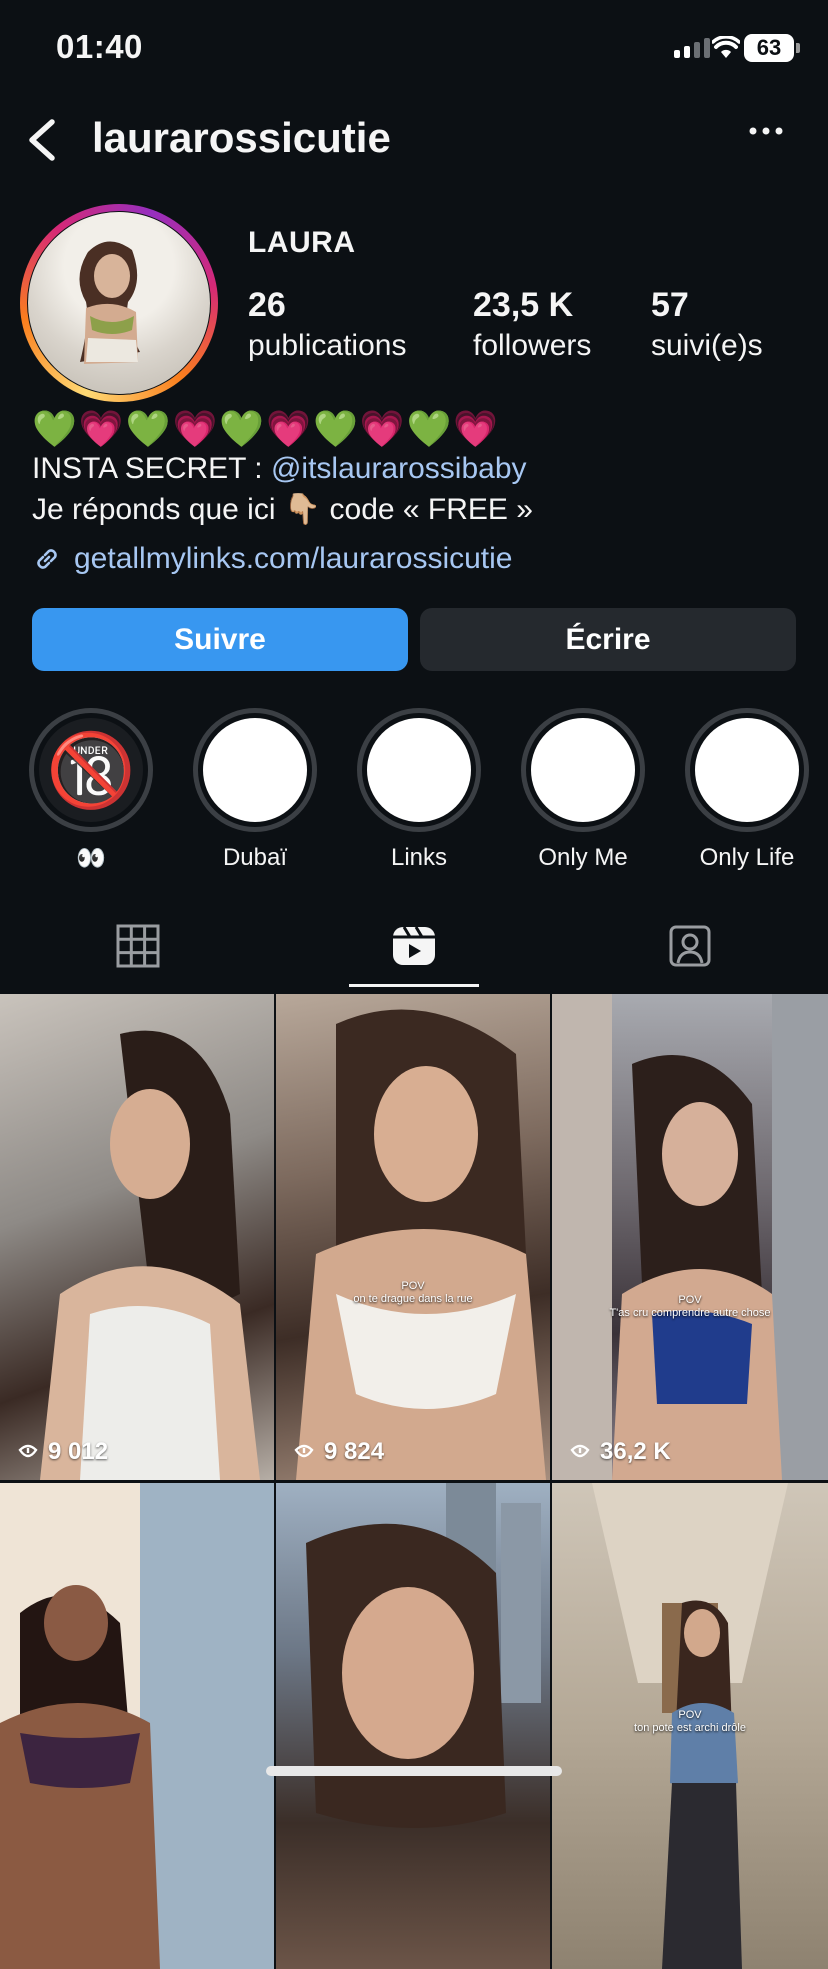  I want to click on reel-views: 36,2 K, so click(619, 1452).